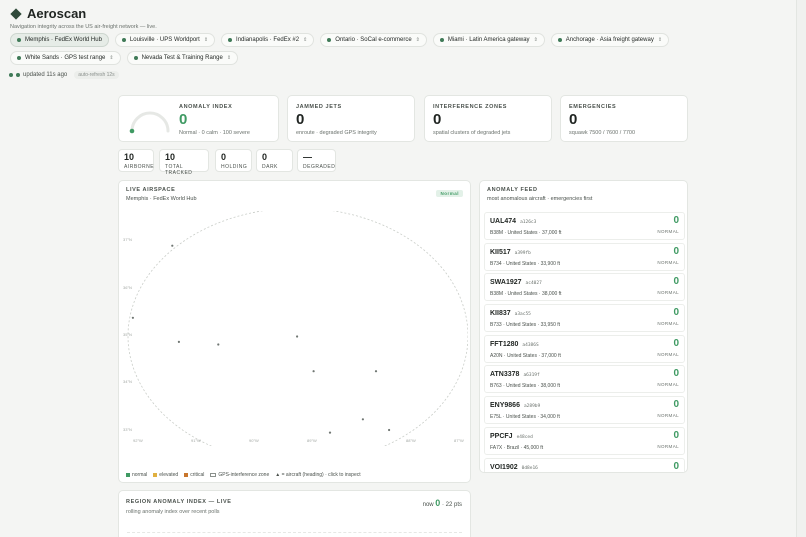 The height and width of the screenshot is (537, 806). I want to click on region-label: Louisville · UPS Worldport, so click(164, 40).